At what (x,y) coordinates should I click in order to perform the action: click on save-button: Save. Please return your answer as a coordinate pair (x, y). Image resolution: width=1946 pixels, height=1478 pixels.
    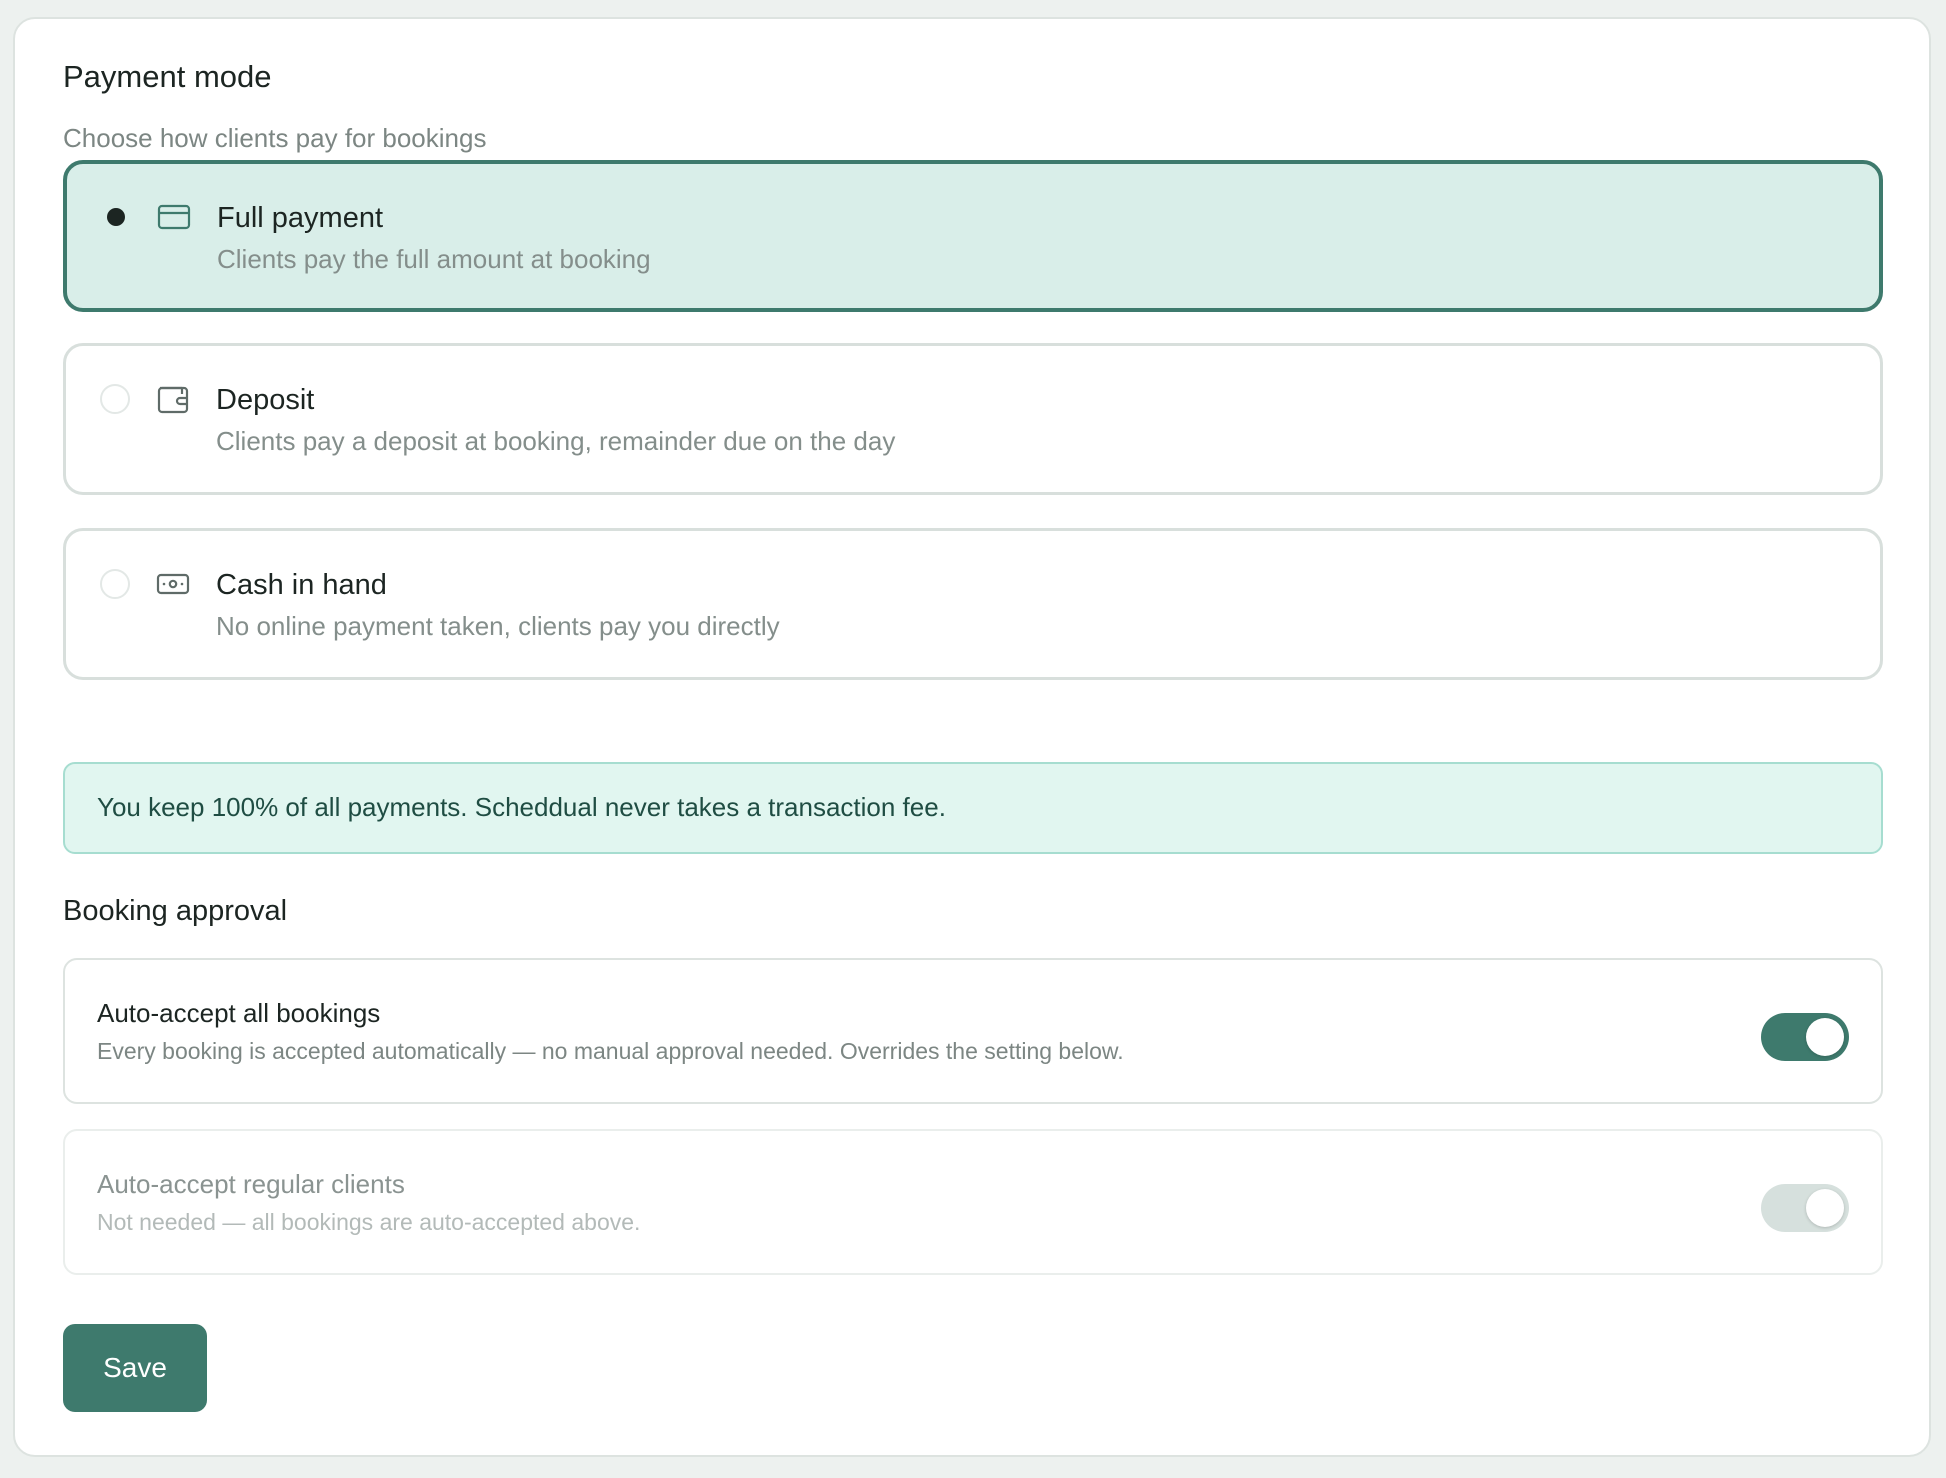
    Looking at the image, I should click on (135, 1368).